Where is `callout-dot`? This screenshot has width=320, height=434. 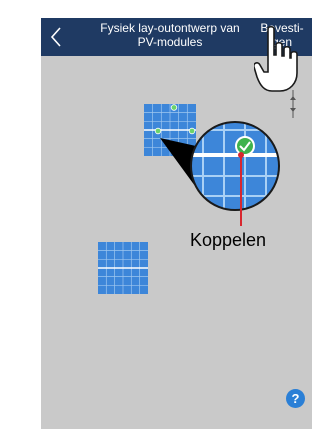 callout-dot is located at coordinates (241, 155).